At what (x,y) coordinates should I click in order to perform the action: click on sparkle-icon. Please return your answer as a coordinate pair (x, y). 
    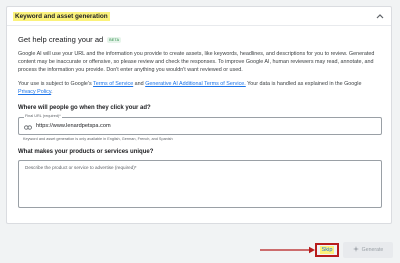
    Looking at the image, I should click on (355, 250).